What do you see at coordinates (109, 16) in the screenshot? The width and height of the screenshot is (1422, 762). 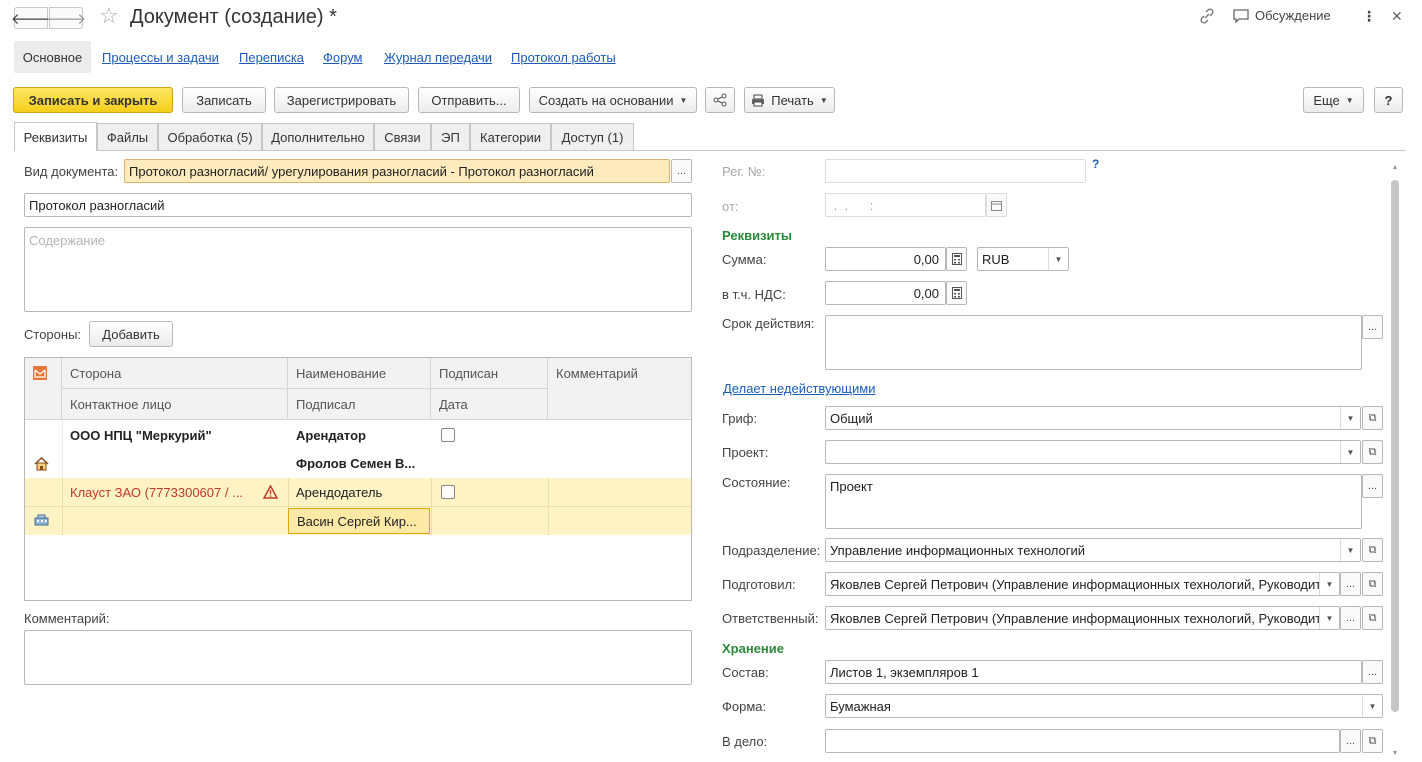 I see `favorite-star-icon: ☆` at bounding box center [109, 16].